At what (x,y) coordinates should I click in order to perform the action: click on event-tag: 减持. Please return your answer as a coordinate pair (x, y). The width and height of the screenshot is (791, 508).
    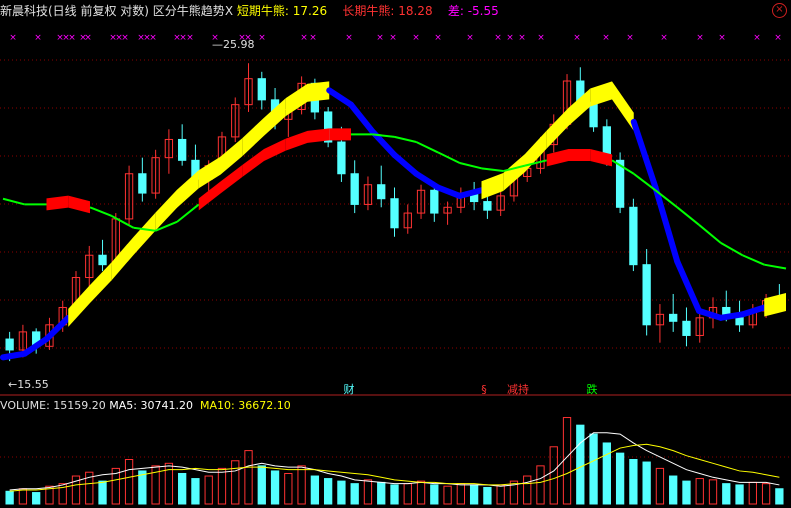
    Looking at the image, I should click on (518, 389).